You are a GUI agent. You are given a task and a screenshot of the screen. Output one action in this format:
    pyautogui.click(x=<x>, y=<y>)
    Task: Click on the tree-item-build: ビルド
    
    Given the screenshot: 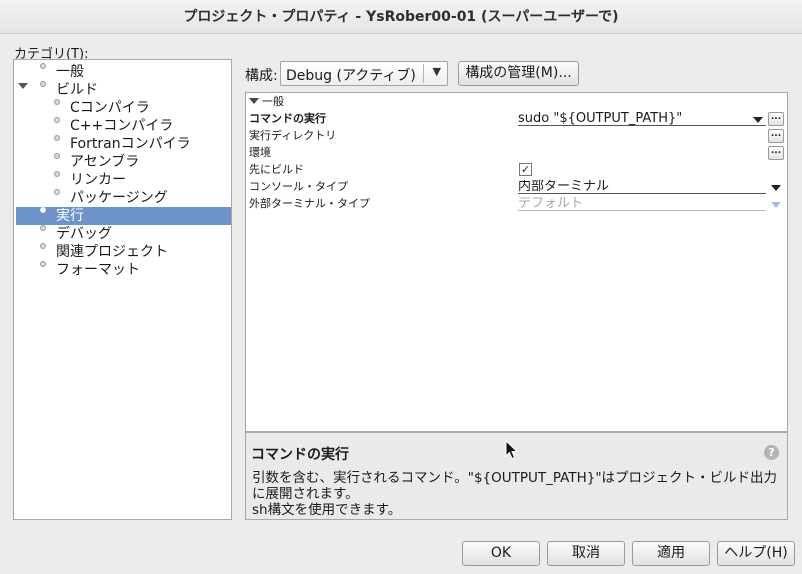 What is the action you would take?
    pyautogui.click(x=58, y=90)
    